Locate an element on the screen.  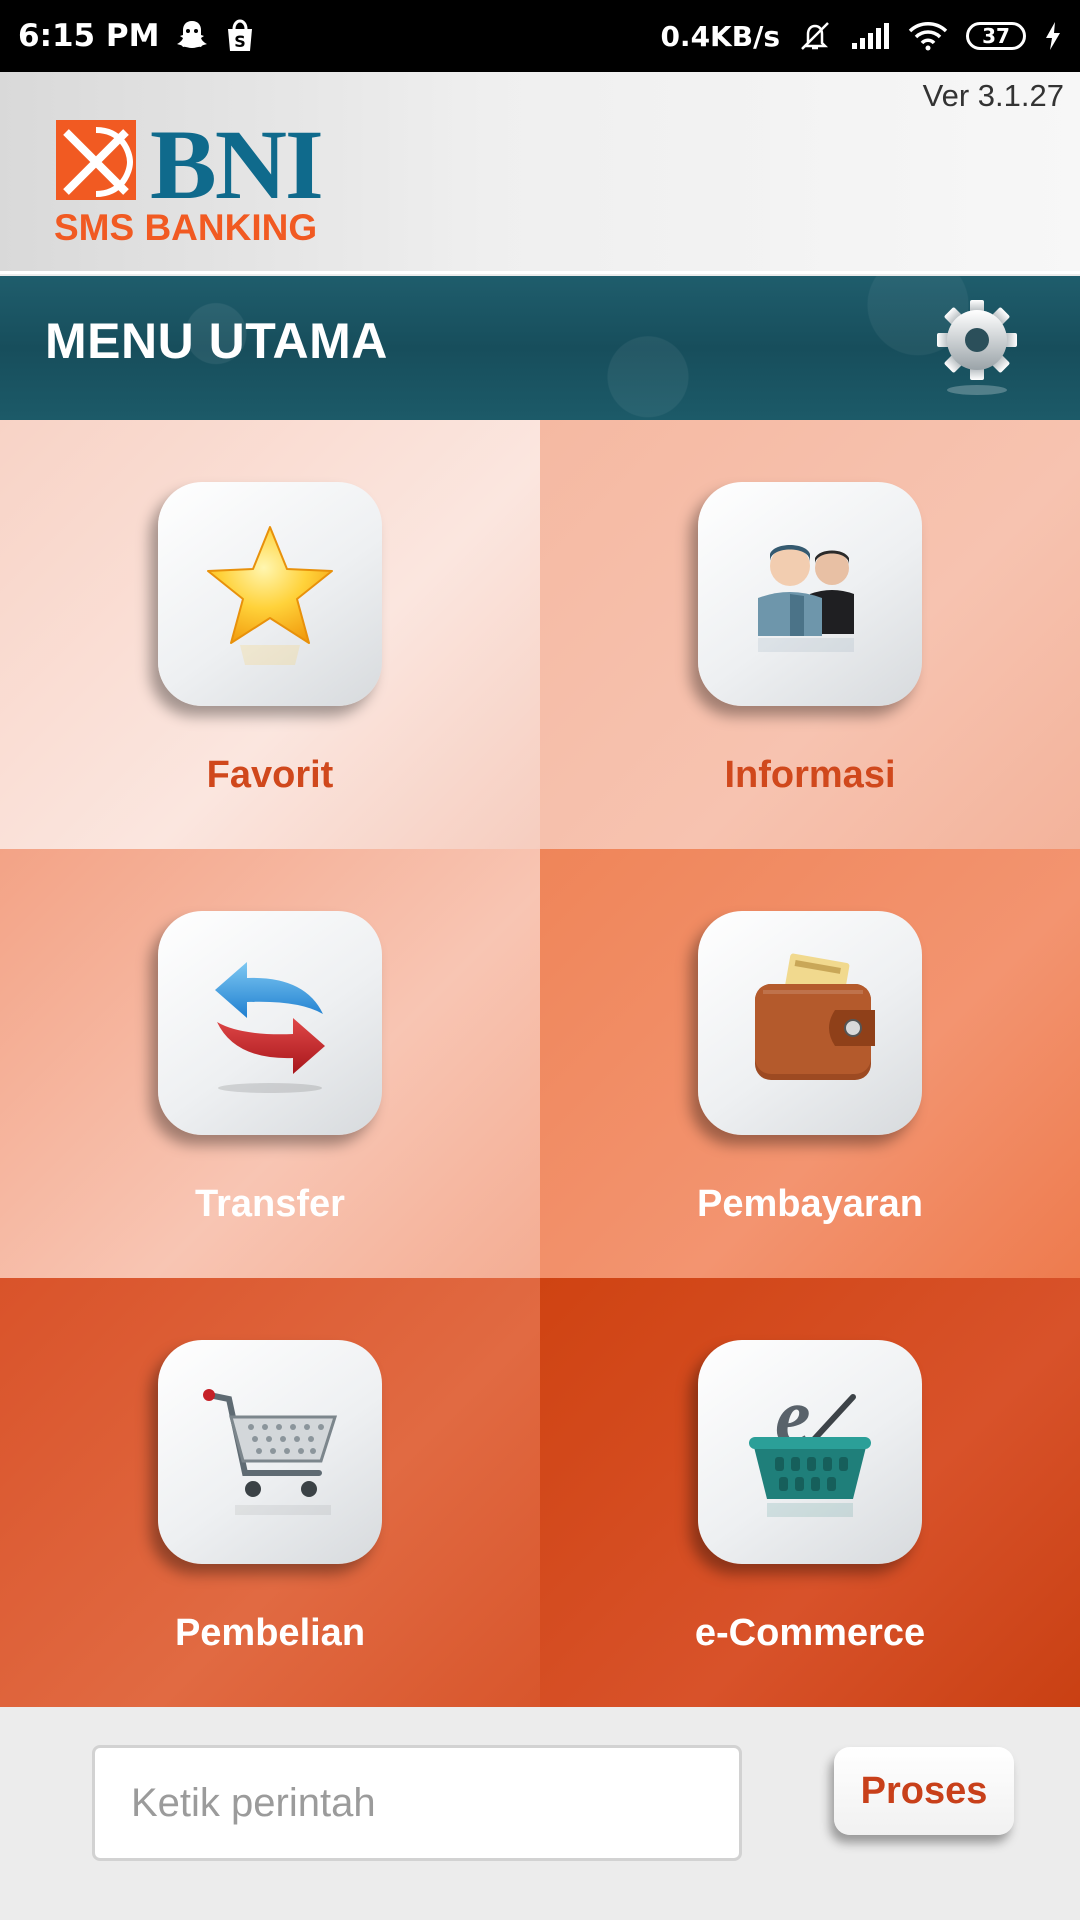
menu-transfer: Transfer is located at coordinates (270, 1063).